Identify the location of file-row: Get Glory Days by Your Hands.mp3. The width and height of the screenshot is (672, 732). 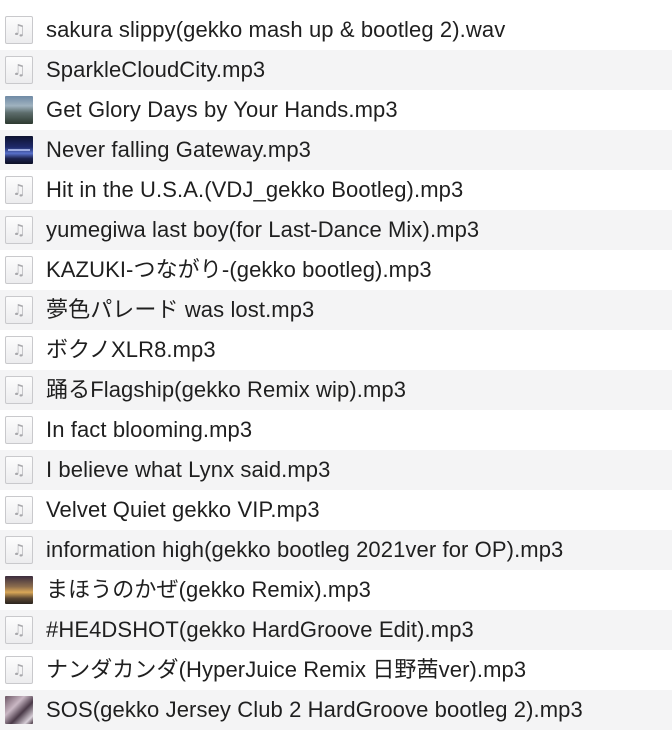
(336, 110).